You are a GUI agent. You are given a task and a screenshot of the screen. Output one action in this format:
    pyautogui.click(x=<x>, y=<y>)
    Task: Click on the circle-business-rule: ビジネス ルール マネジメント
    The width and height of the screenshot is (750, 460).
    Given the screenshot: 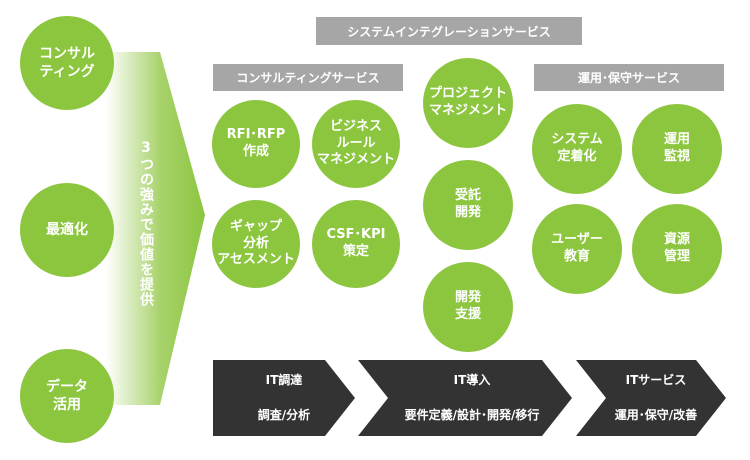 What is the action you would take?
    pyautogui.click(x=356, y=144)
    